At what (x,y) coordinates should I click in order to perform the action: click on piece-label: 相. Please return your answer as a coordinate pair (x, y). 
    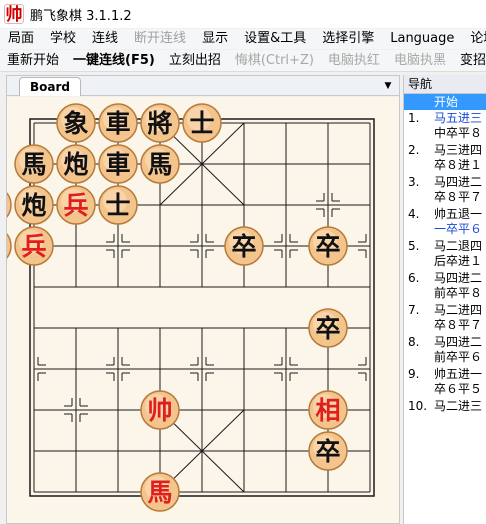
    Looking at the image, I should click on (327, 410).